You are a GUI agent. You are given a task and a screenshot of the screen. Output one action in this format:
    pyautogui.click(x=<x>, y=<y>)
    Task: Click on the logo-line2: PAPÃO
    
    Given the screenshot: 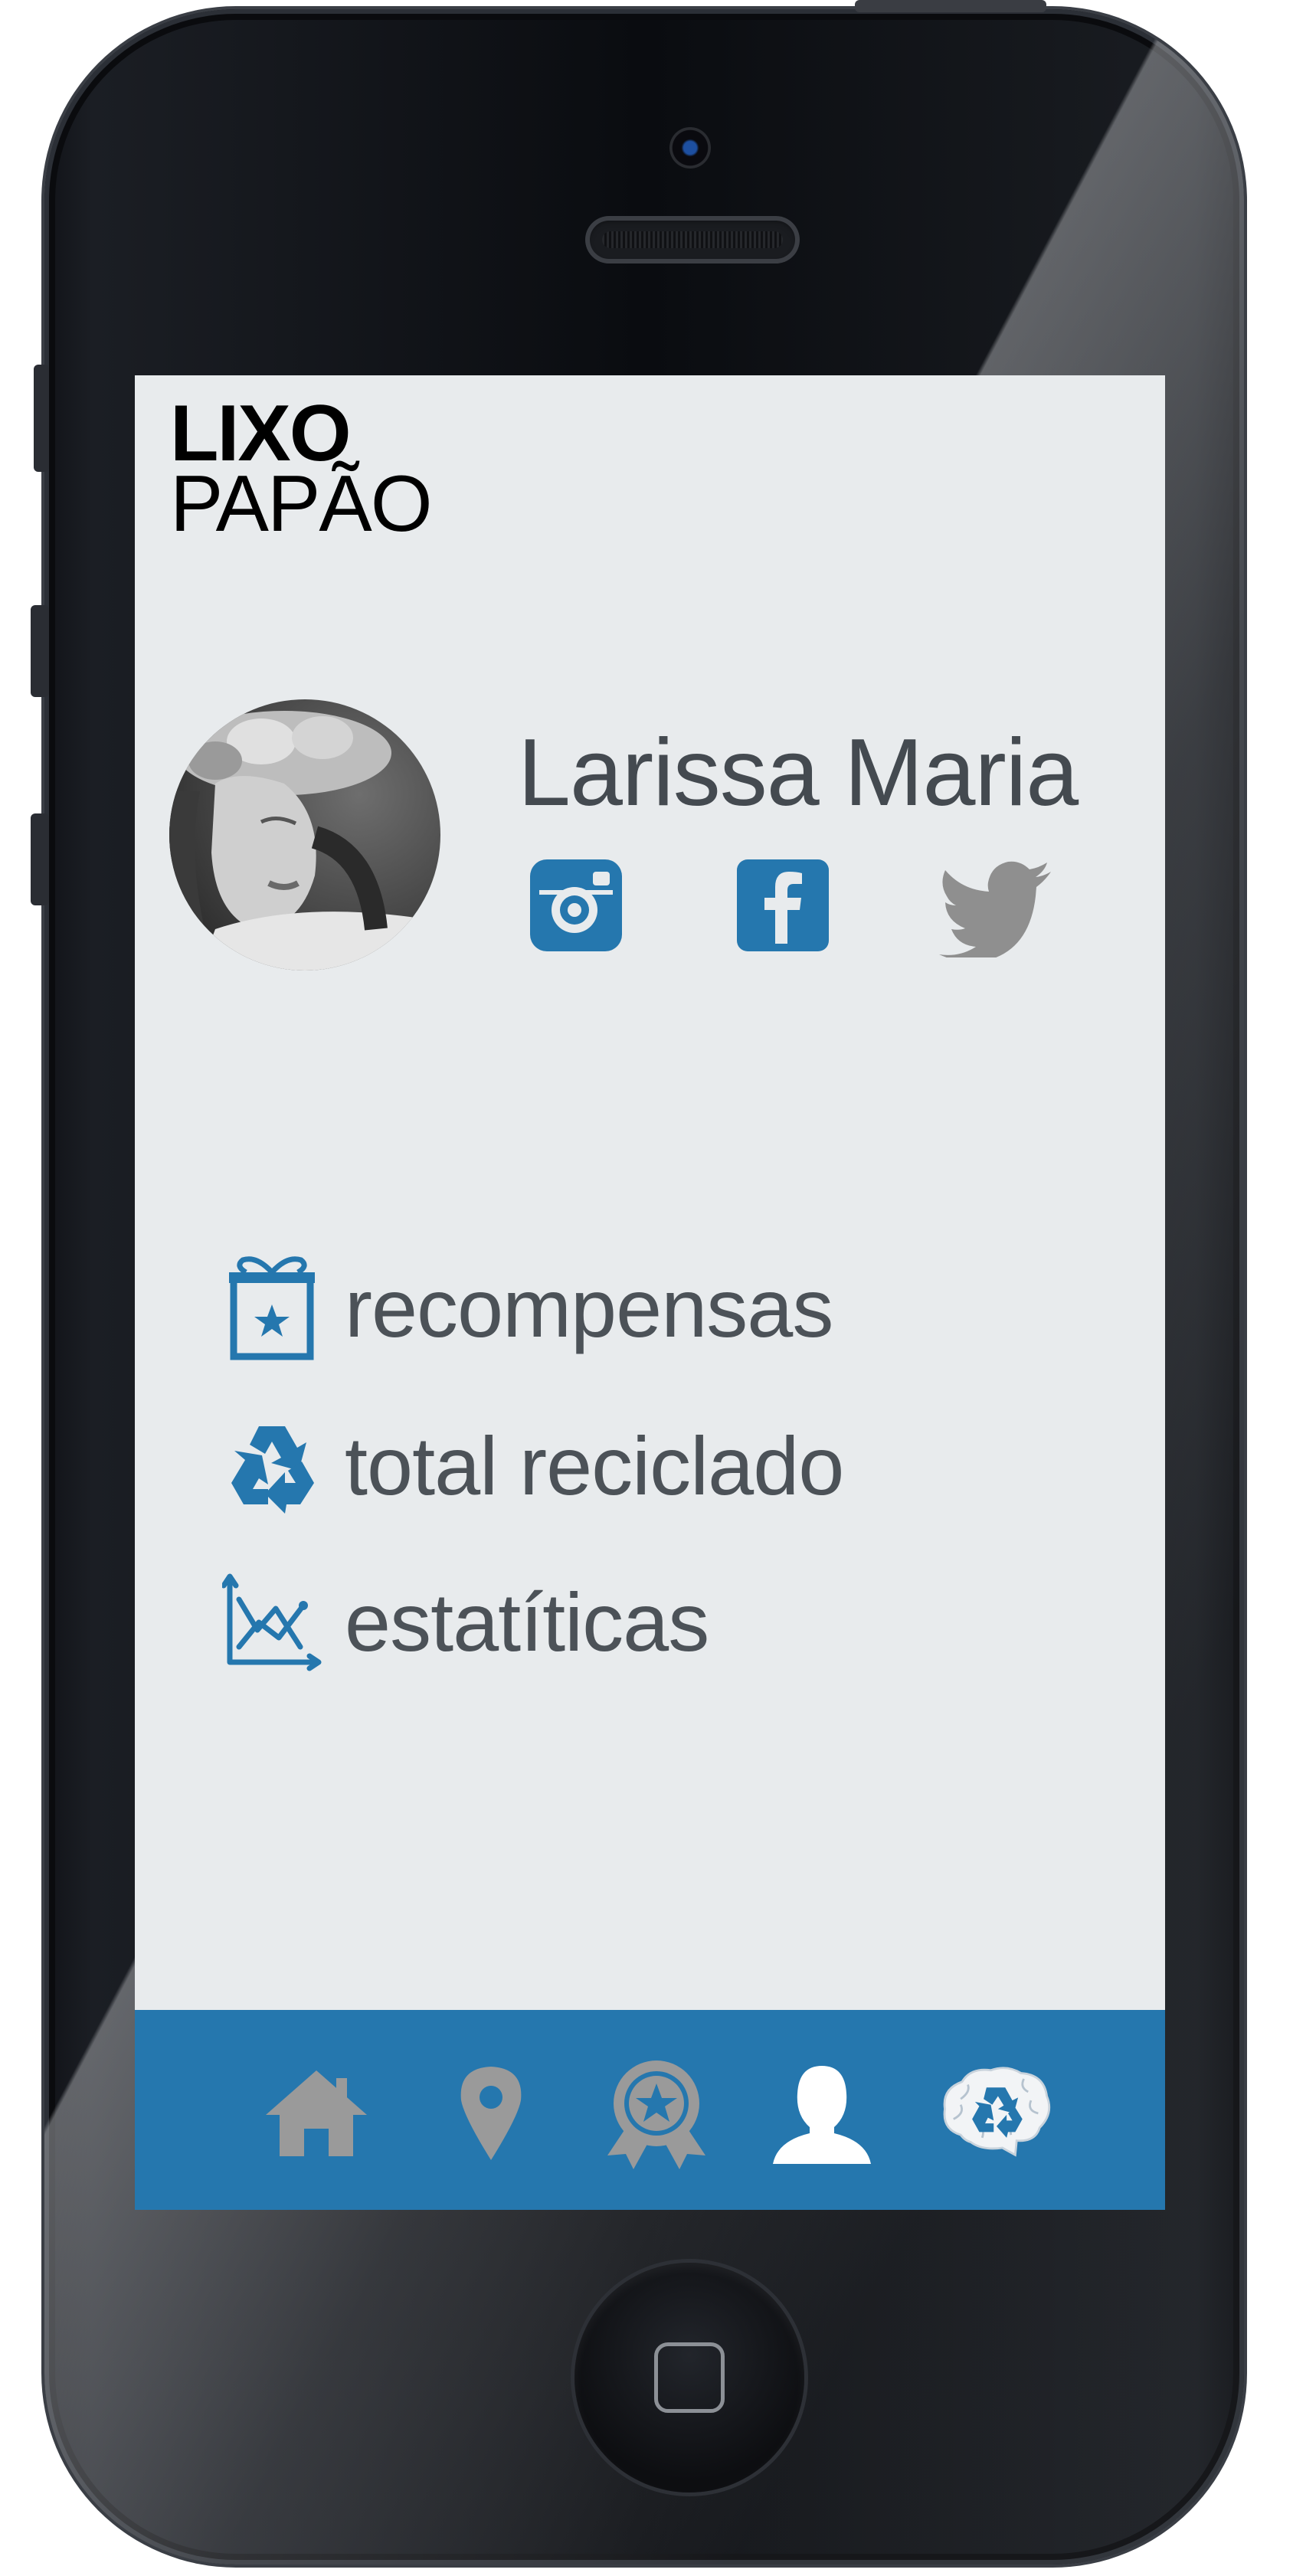 What is the action you would take?
    pyautogui.click(x=301, y=504)
    